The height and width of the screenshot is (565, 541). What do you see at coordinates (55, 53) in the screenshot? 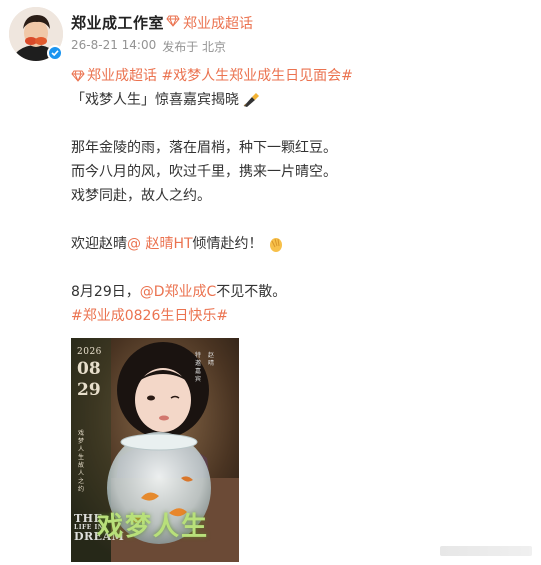
I see `verified-badge-icon` at bounding box center [55, 53].